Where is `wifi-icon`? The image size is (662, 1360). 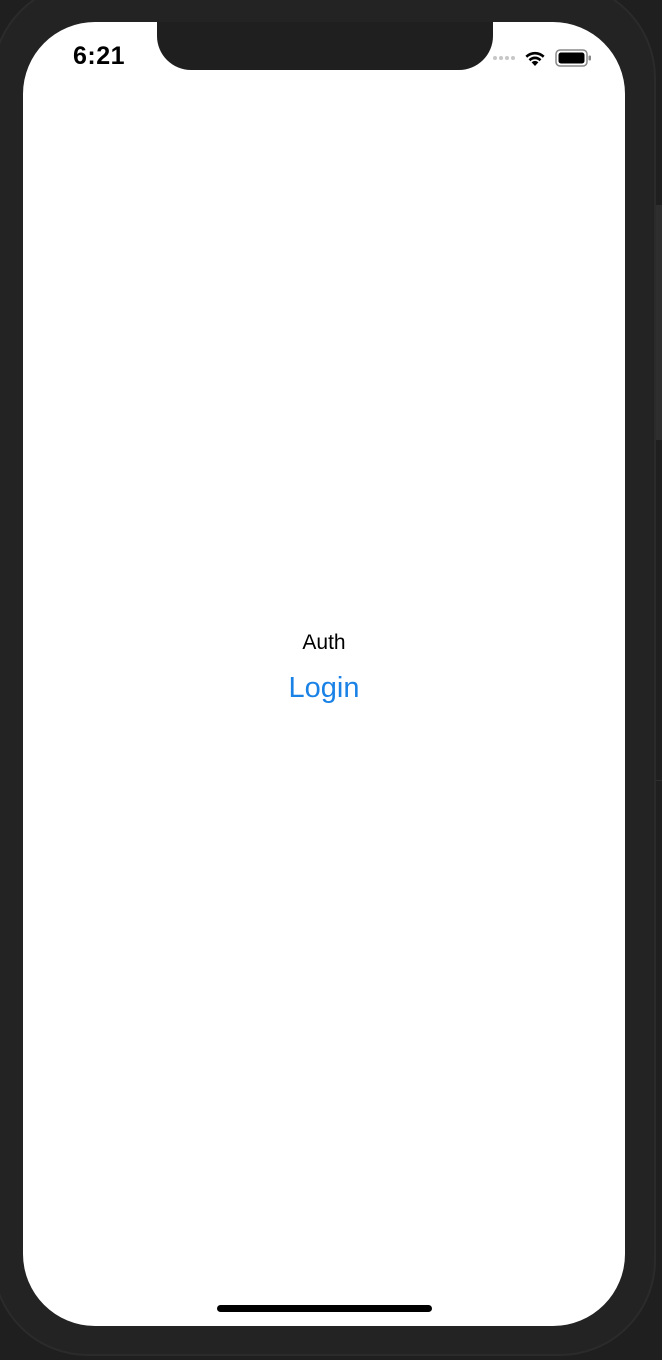
wifi-icon is located at coordinates (535, 58).